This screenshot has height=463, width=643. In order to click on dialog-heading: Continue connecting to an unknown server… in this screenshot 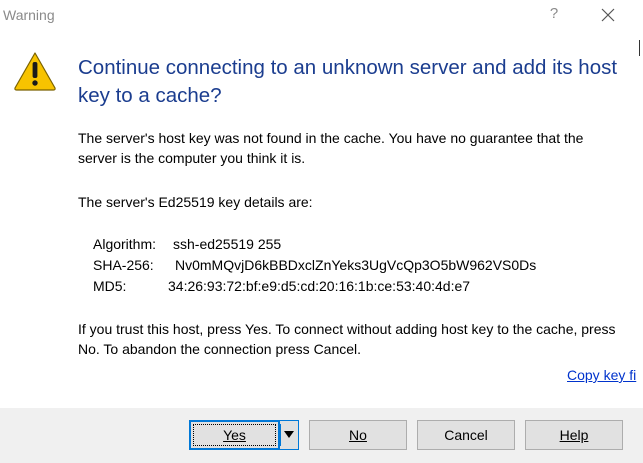, I will do `click(348, 81)`.